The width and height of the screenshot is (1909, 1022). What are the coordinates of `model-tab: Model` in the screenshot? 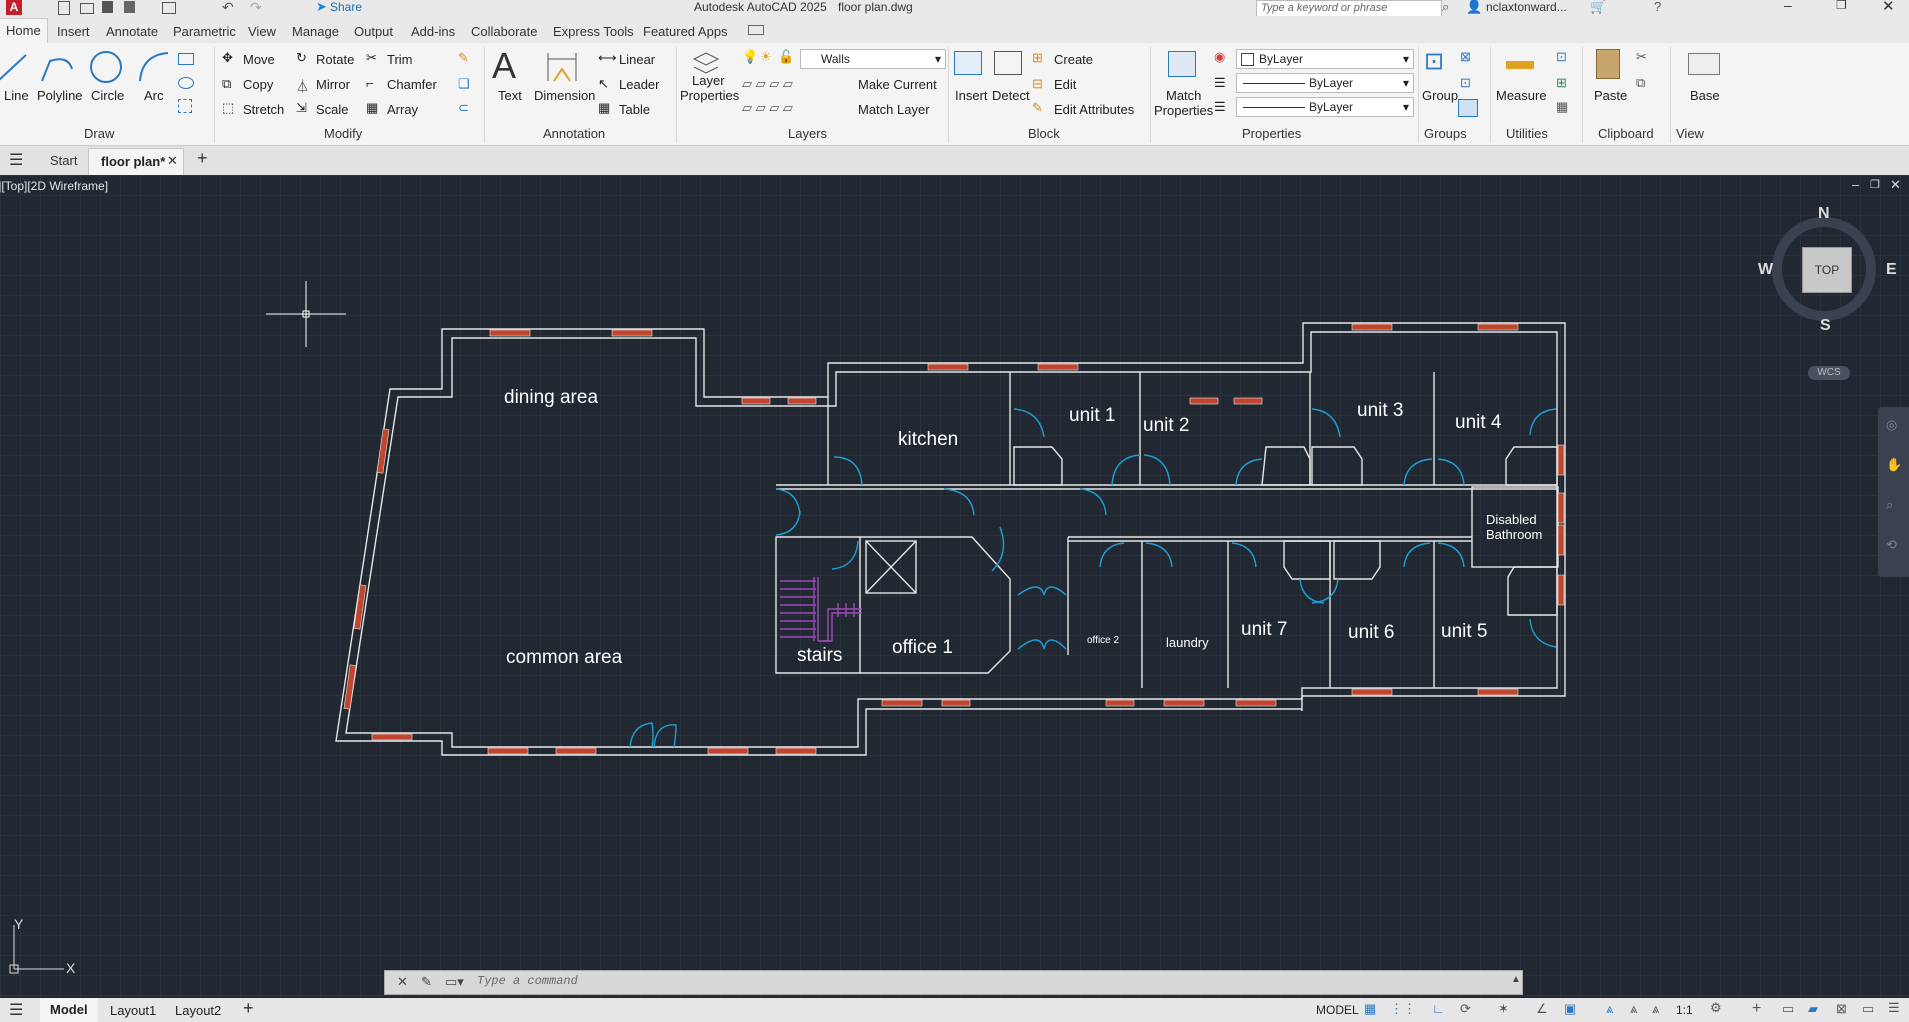 It's located at (69, 1010).